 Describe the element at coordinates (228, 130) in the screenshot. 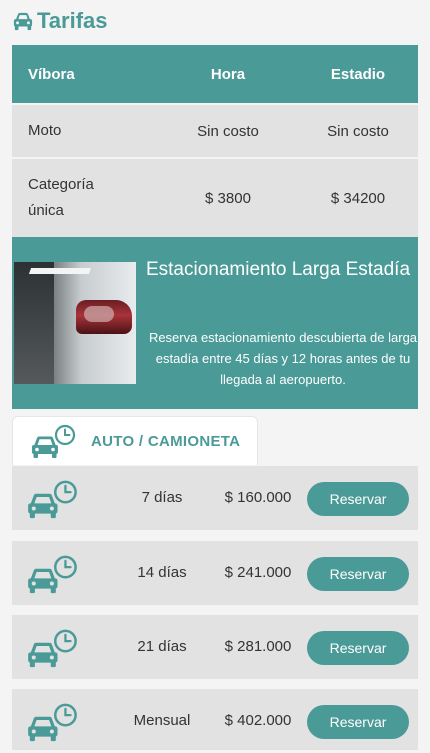

I see `row-hora: Sin costo` at that location.